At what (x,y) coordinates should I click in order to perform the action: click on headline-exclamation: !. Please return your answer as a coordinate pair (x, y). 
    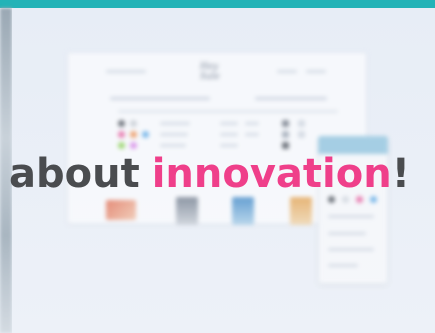
    Looking at the image, I should click on (400, 174).